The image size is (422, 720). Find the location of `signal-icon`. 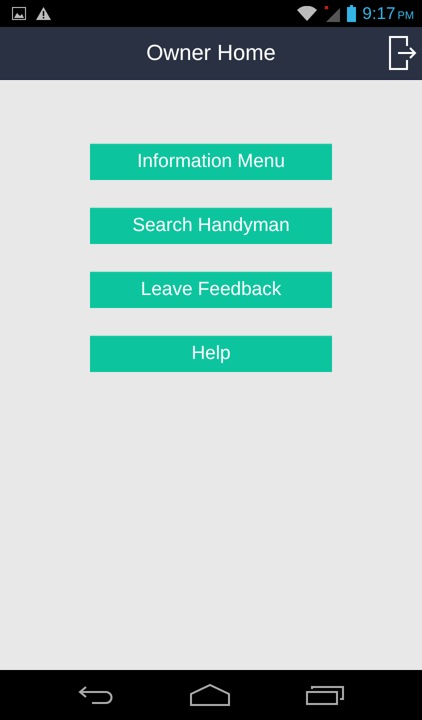

signal-icon is located at coordinates (332, 14).